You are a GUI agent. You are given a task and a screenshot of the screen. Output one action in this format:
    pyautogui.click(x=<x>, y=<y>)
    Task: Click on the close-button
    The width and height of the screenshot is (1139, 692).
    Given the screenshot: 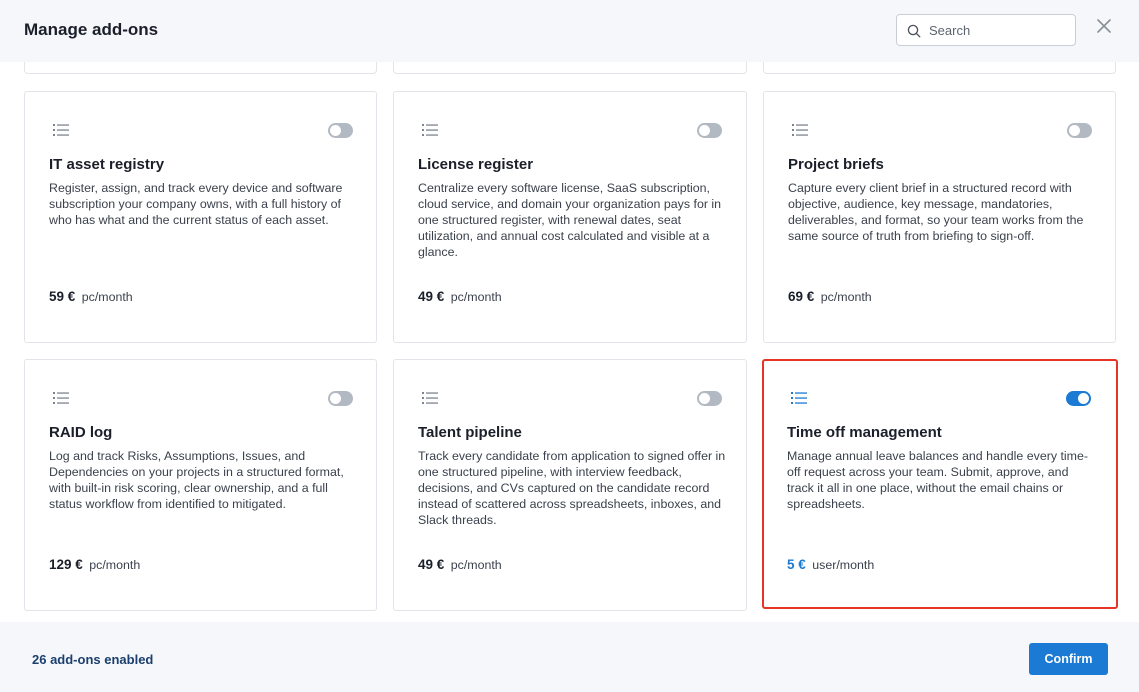 What is the action you would take?
    pyautogui.click(x=1104, y=26)
    